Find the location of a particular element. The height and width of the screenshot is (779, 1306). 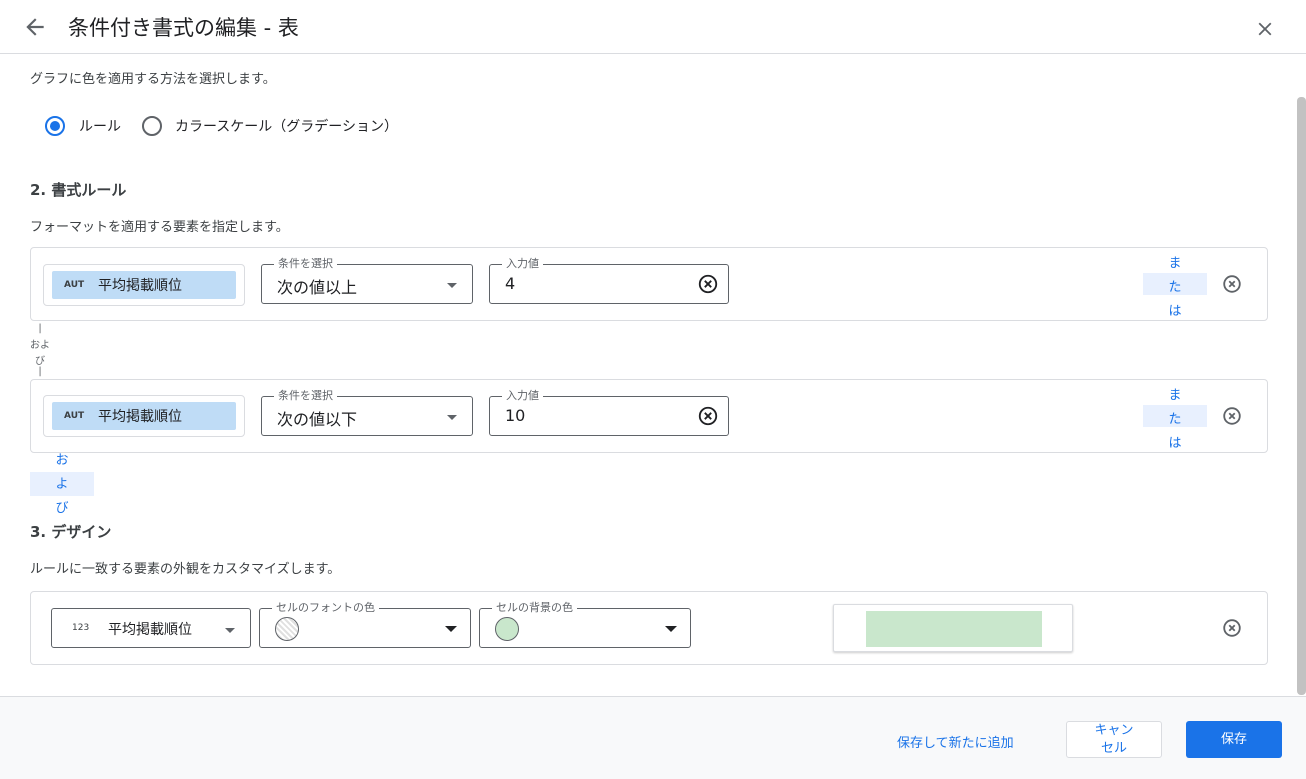

design-description: ルールに一致する要素の外観をカスタマイズします。 is located at coordinates (185, 569).